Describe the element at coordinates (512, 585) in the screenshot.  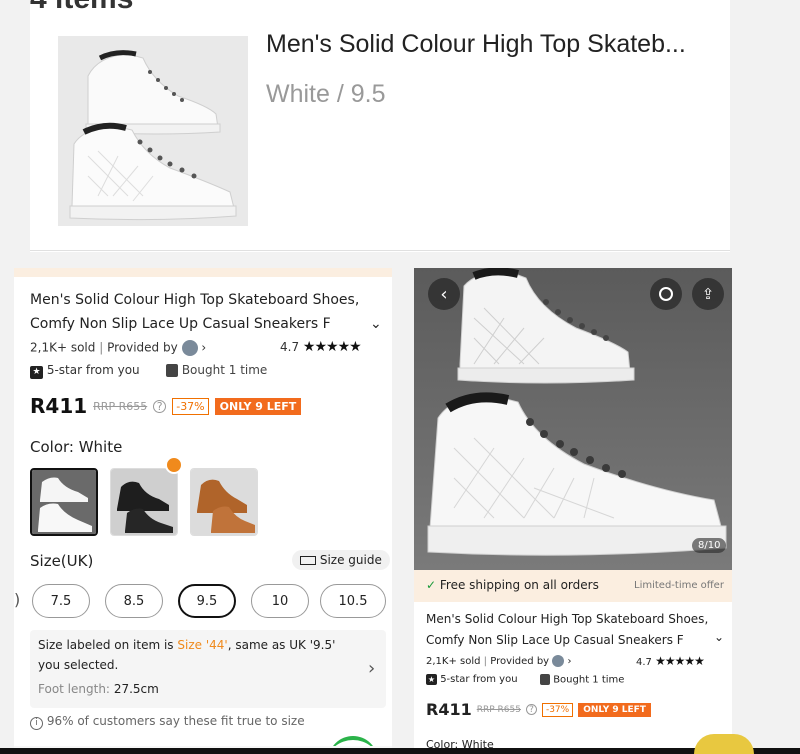
I see `shipping-text: ✓ Free shipping on all orders` at that location.